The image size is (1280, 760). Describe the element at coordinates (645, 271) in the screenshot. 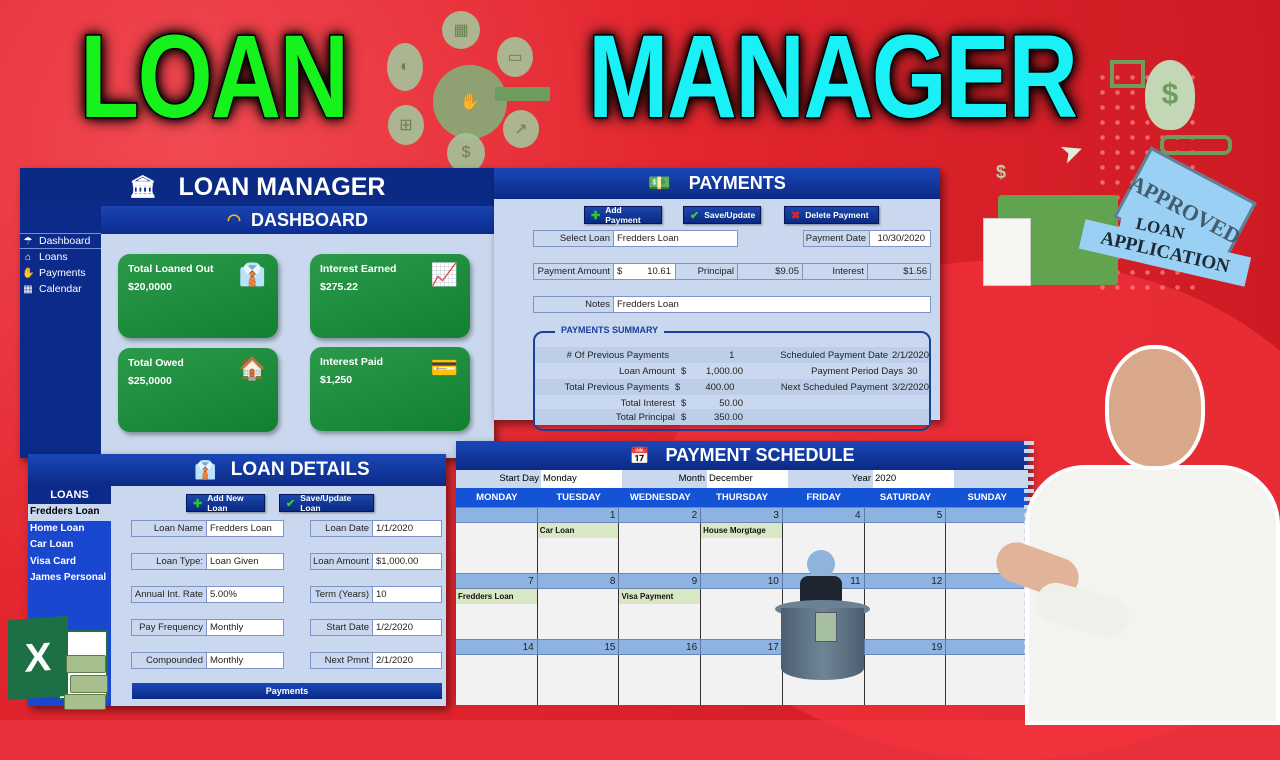

I see `payment-amount-input: $10.61` at that location.